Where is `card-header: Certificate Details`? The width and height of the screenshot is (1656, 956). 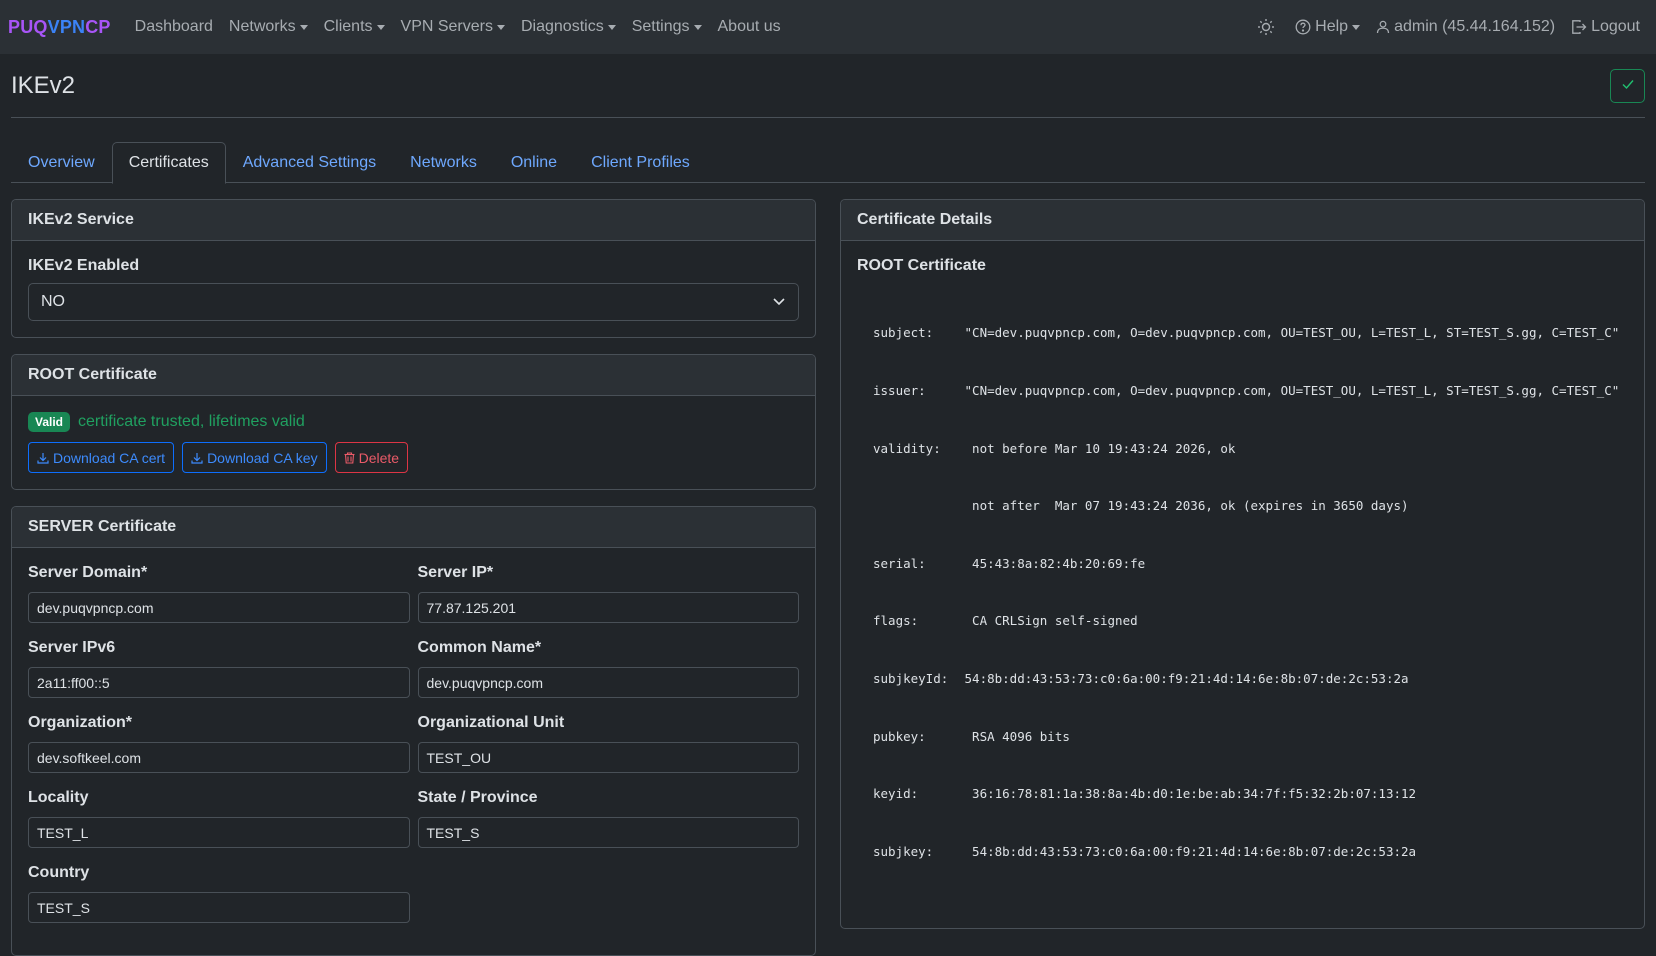 card-header: Certificate Details is located at coordinates (1242, 220).